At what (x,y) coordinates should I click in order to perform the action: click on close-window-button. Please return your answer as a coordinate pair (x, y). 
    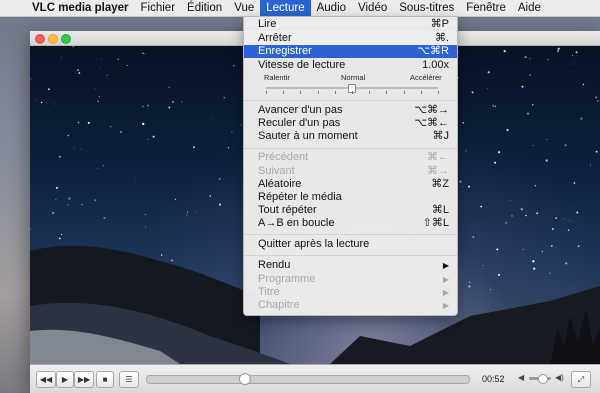
    Looking at the image, I should click on (40, 39).